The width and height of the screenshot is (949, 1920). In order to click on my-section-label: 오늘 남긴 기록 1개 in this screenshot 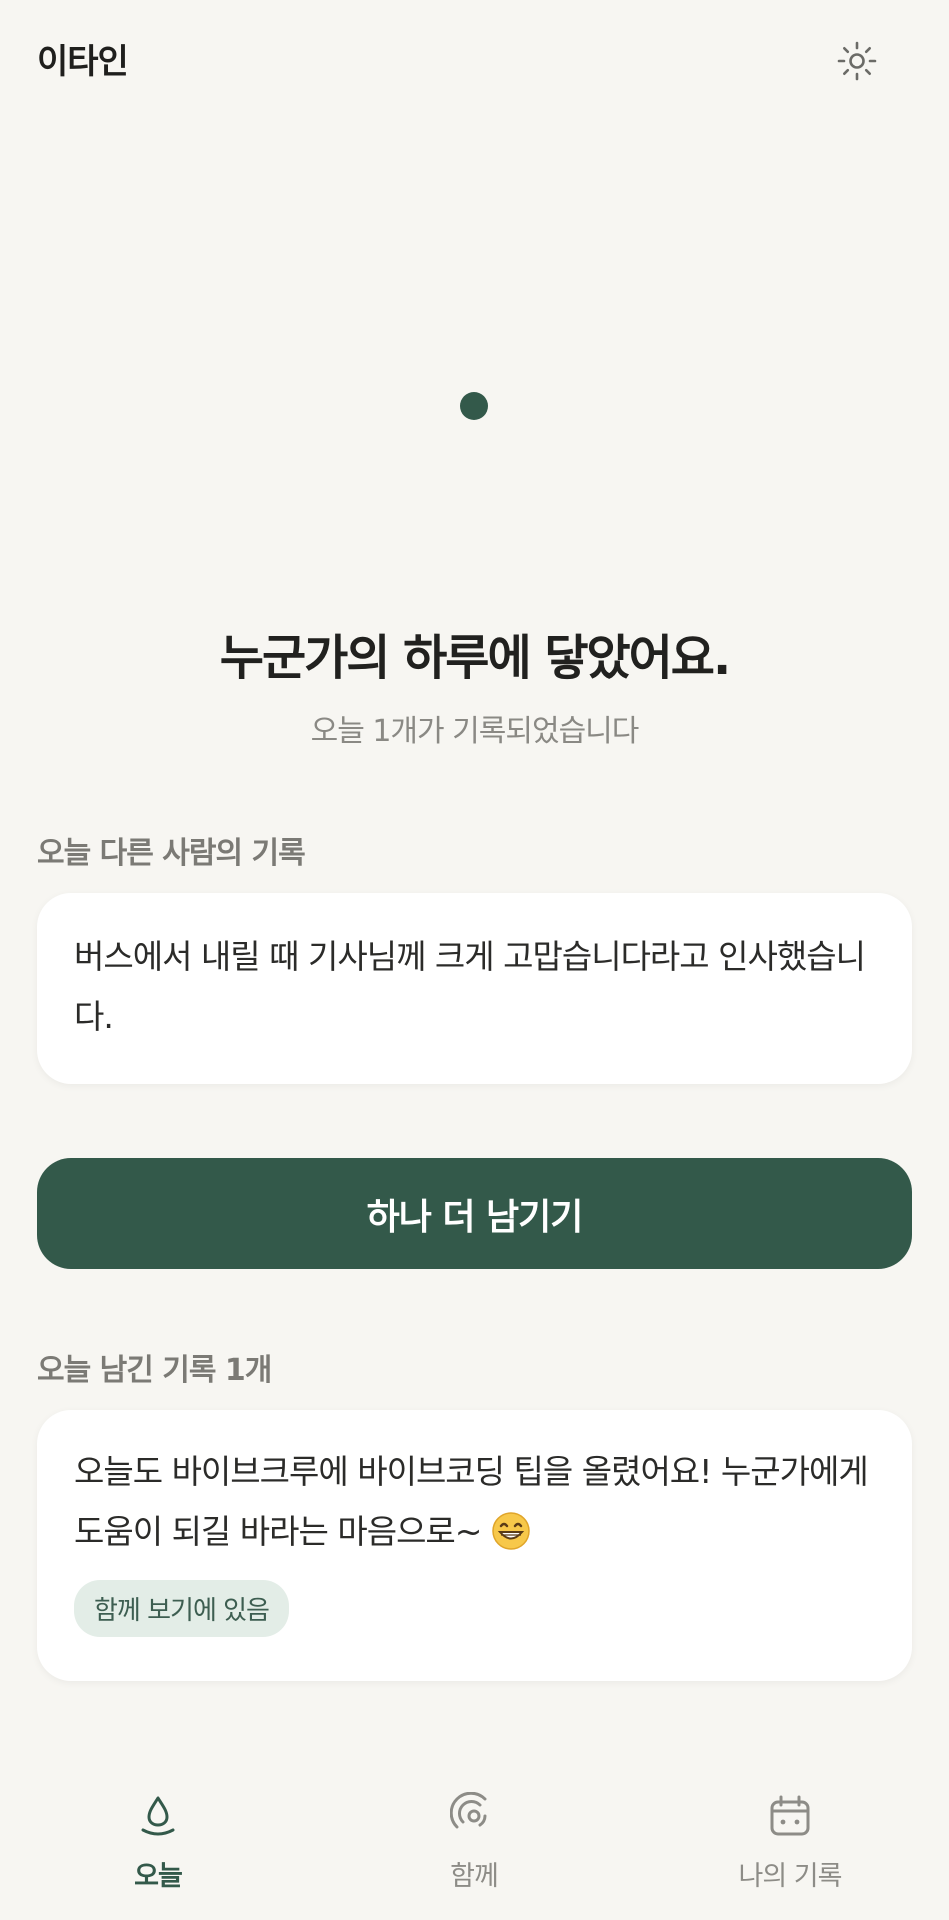, I will do `click(154, 1370)`.